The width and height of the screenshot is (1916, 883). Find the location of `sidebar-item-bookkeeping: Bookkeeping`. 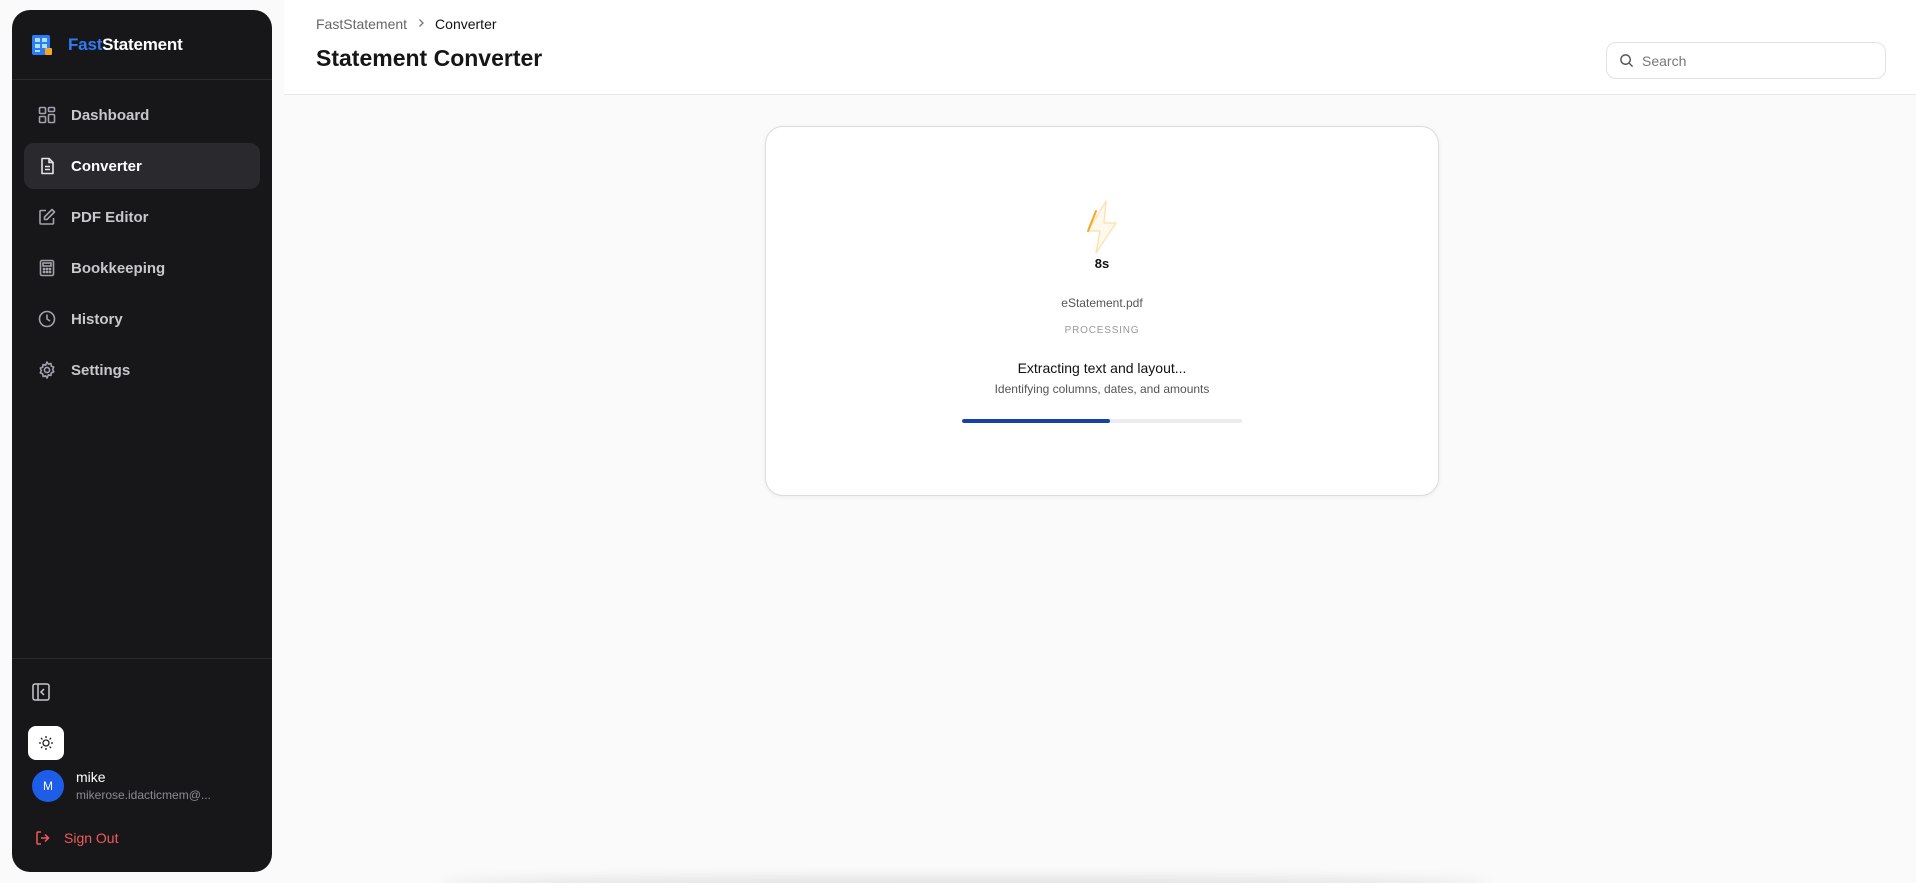

sidebar-item-bookkeeping: Bookkeeping is located at coordinates (142, 268).